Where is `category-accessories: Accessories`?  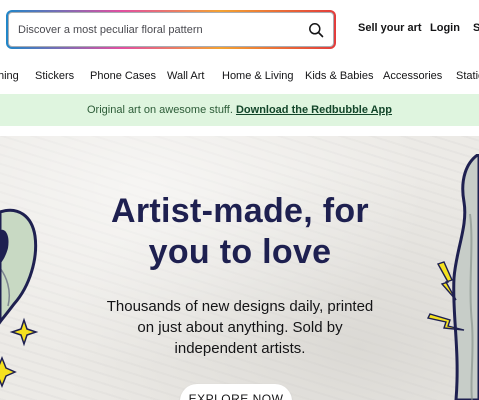
category-accessories: Accessories is located at coordinates (412, 76).